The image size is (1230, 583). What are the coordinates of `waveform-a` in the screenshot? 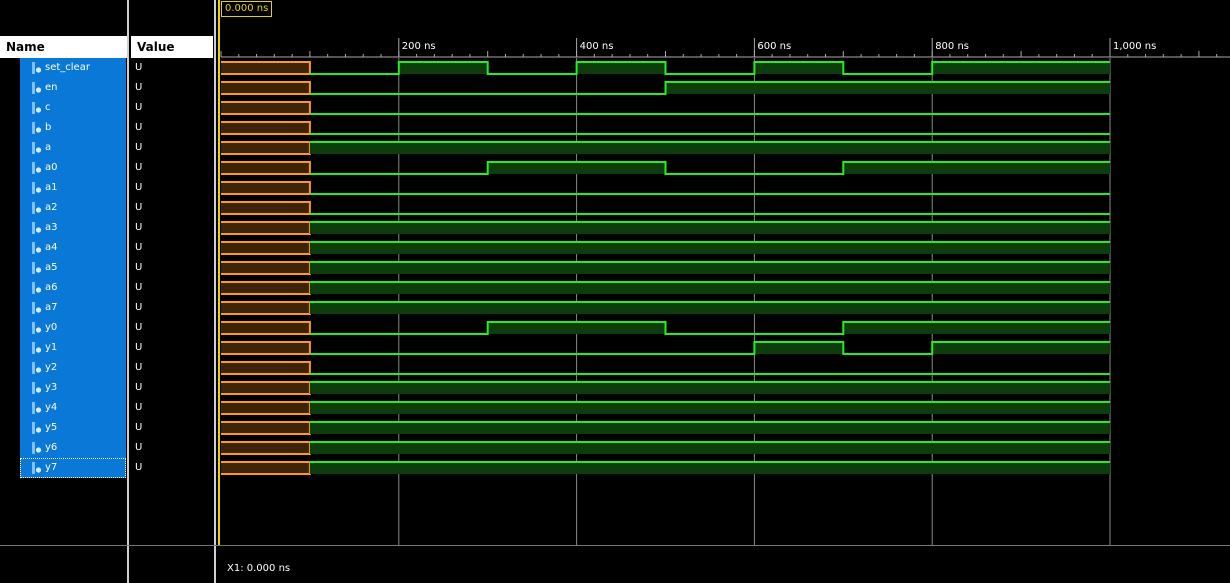 It's located at (665, 148).